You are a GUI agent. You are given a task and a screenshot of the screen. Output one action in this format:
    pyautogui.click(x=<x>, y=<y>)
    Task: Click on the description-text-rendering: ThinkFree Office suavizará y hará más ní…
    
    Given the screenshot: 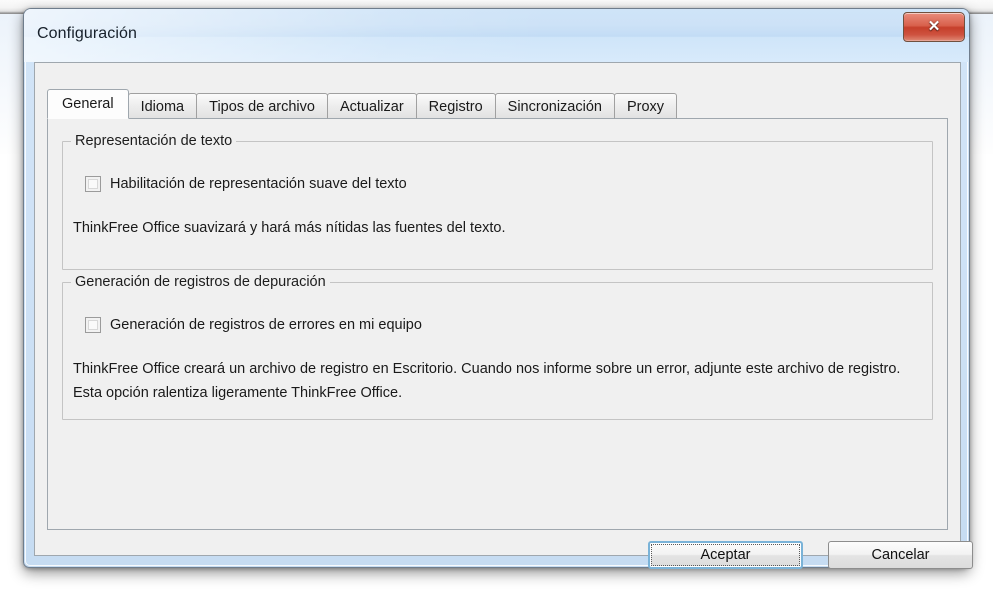 What is the action you would take?
    pyautogui.click(x=289, y=228)
    